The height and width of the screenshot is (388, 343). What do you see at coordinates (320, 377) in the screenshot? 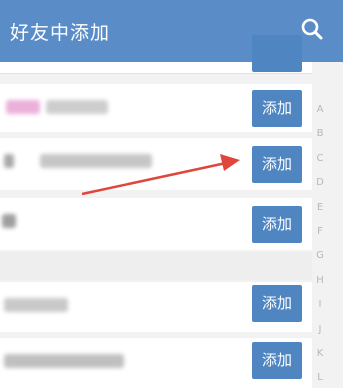
I see `index-letter: L` at bounding box center [320, 377].